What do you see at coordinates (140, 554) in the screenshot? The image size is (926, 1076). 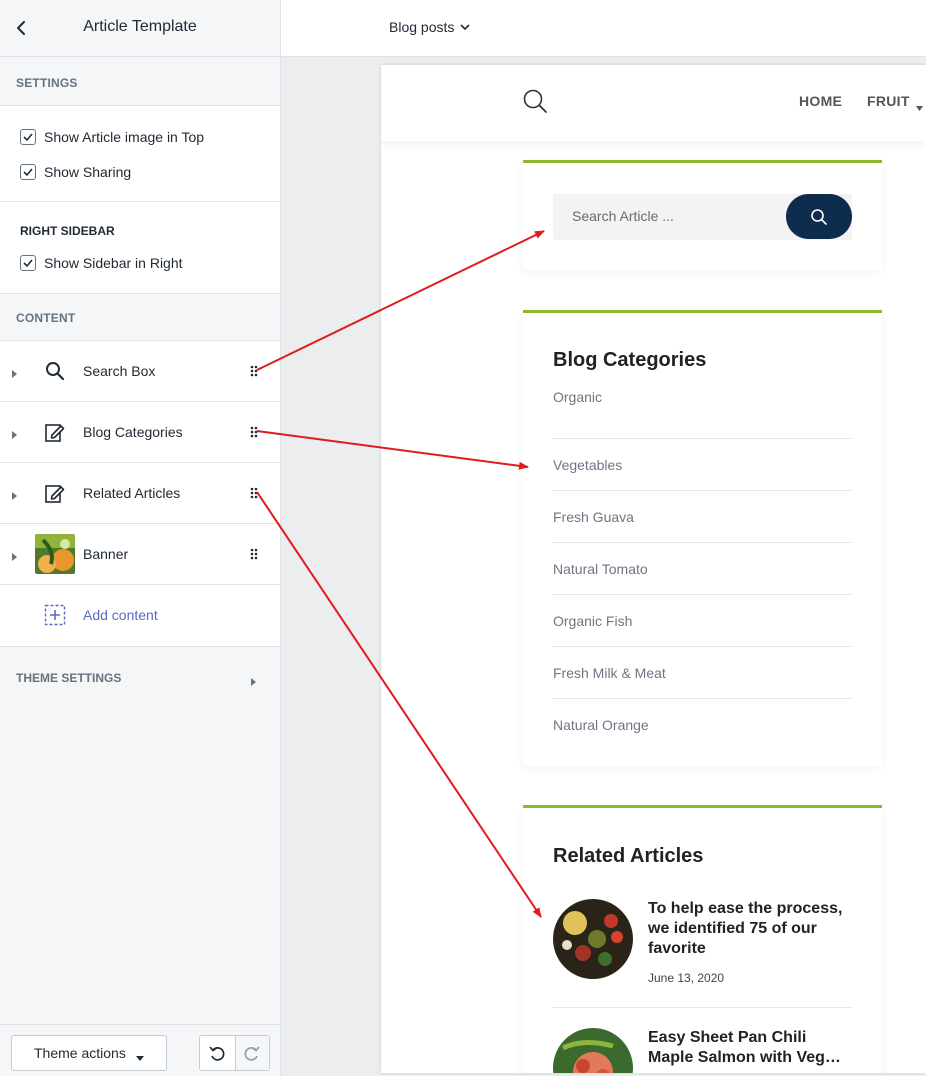 I see `content-item-banner: Banner` at bounding box center [140, 554].